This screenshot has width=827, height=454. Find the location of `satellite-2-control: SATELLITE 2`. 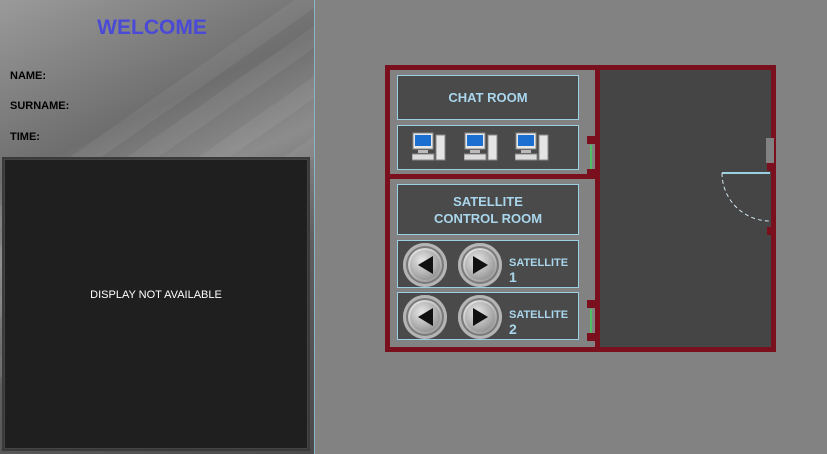

satellite-2-control: SATELLITE 2 is located at coordinates (488, 316).